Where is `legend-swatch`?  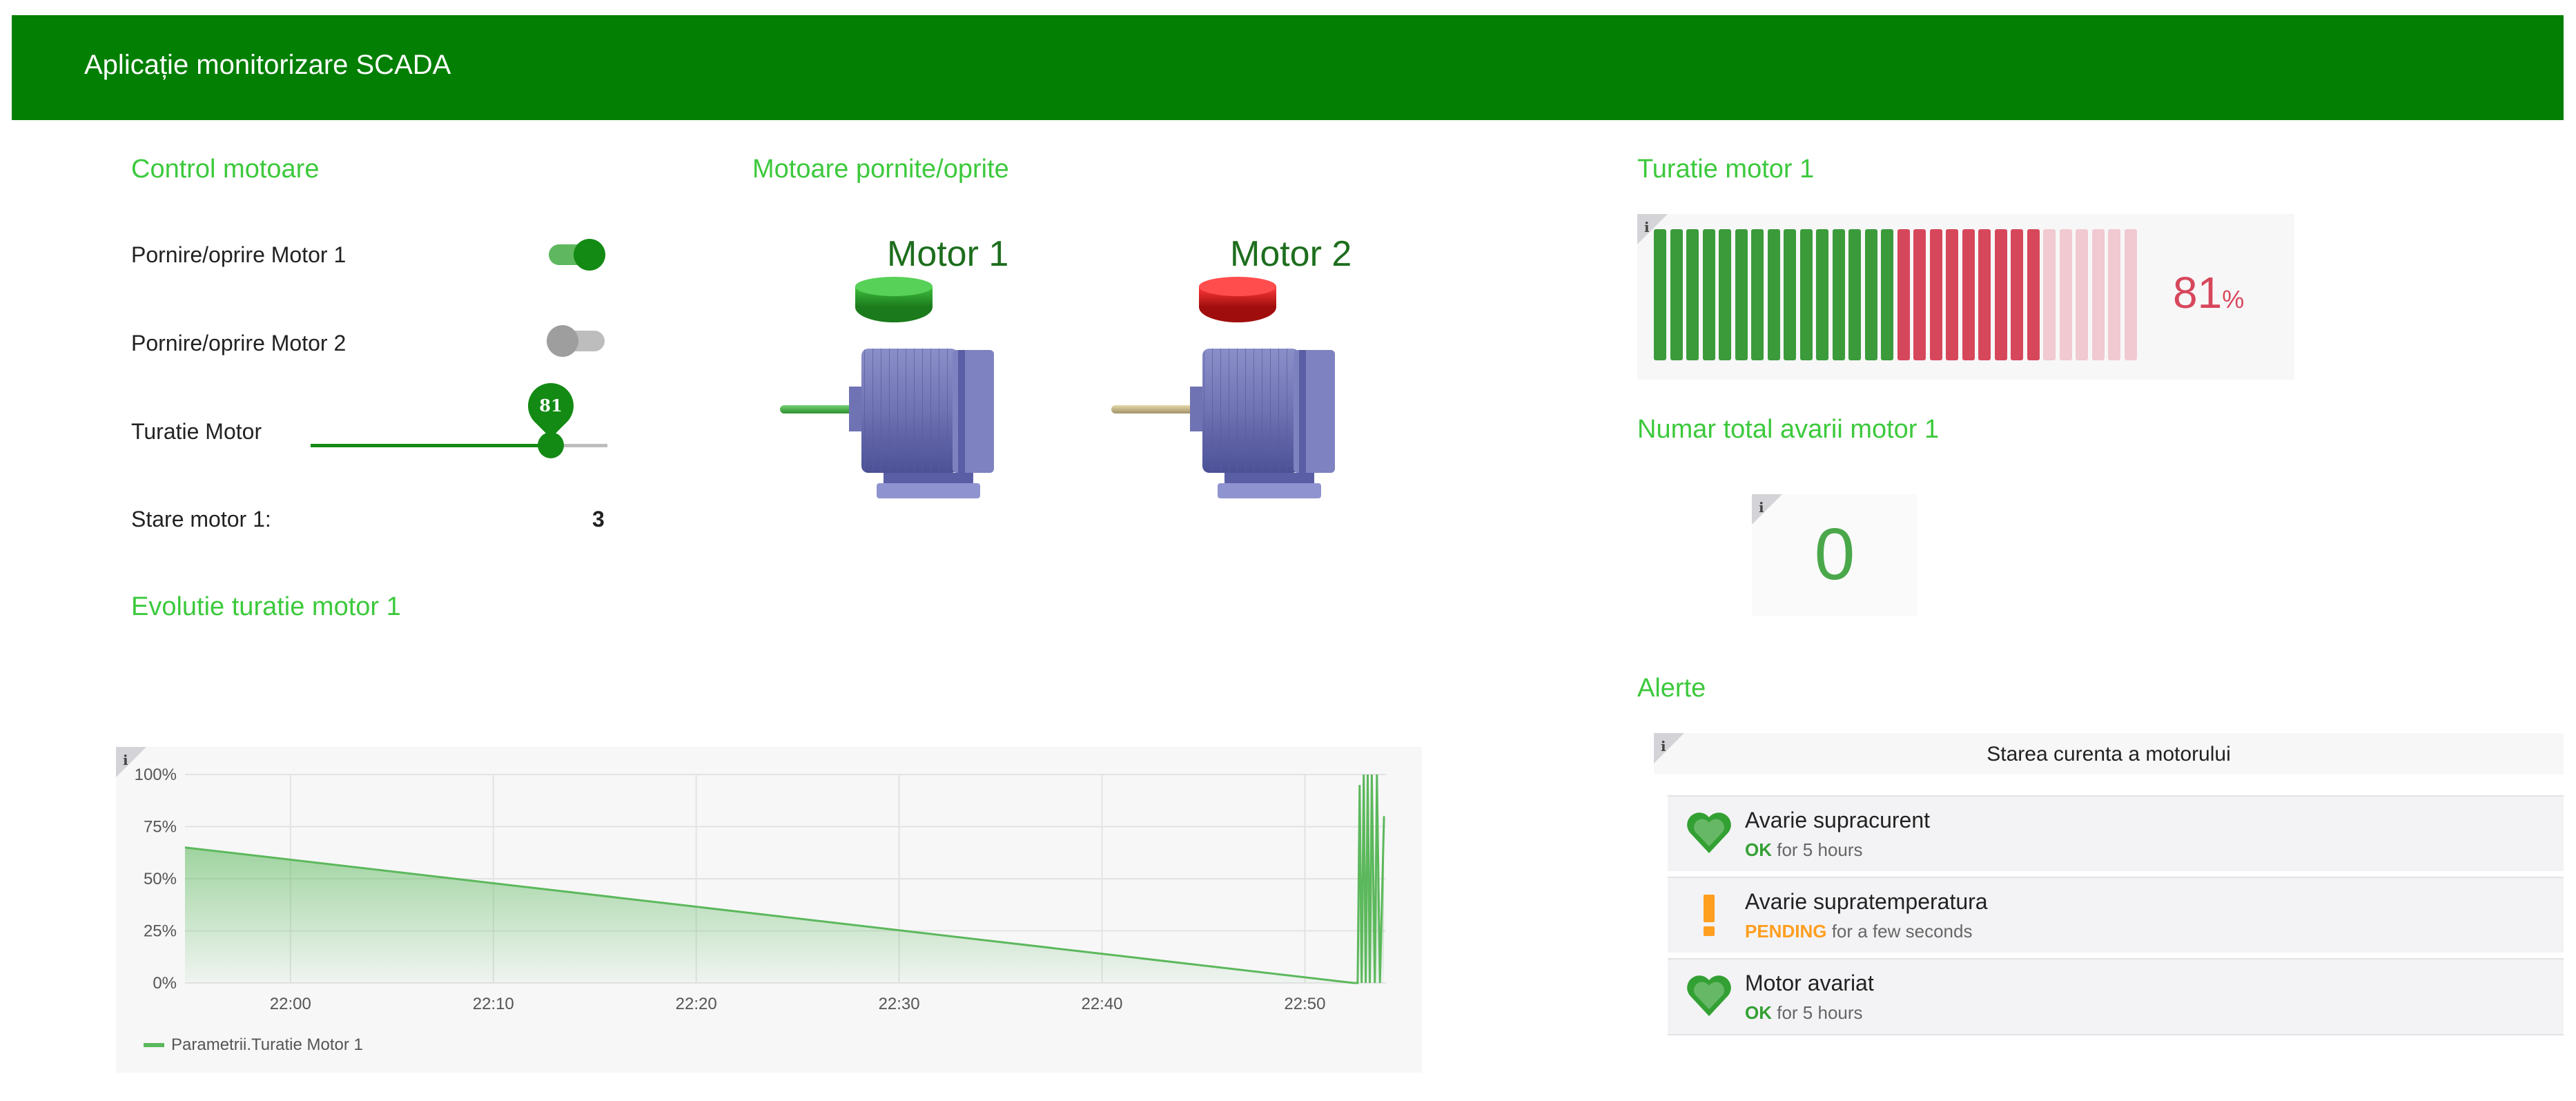 legend-swatch is located at coordinates (154, 1045).